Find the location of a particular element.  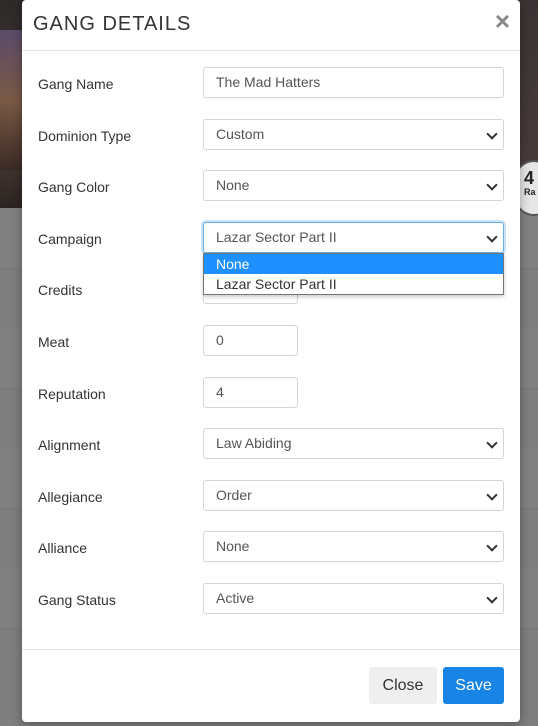

gang-name-row: Gang Name The Mad Hatters is located at coordinates (271, 83).